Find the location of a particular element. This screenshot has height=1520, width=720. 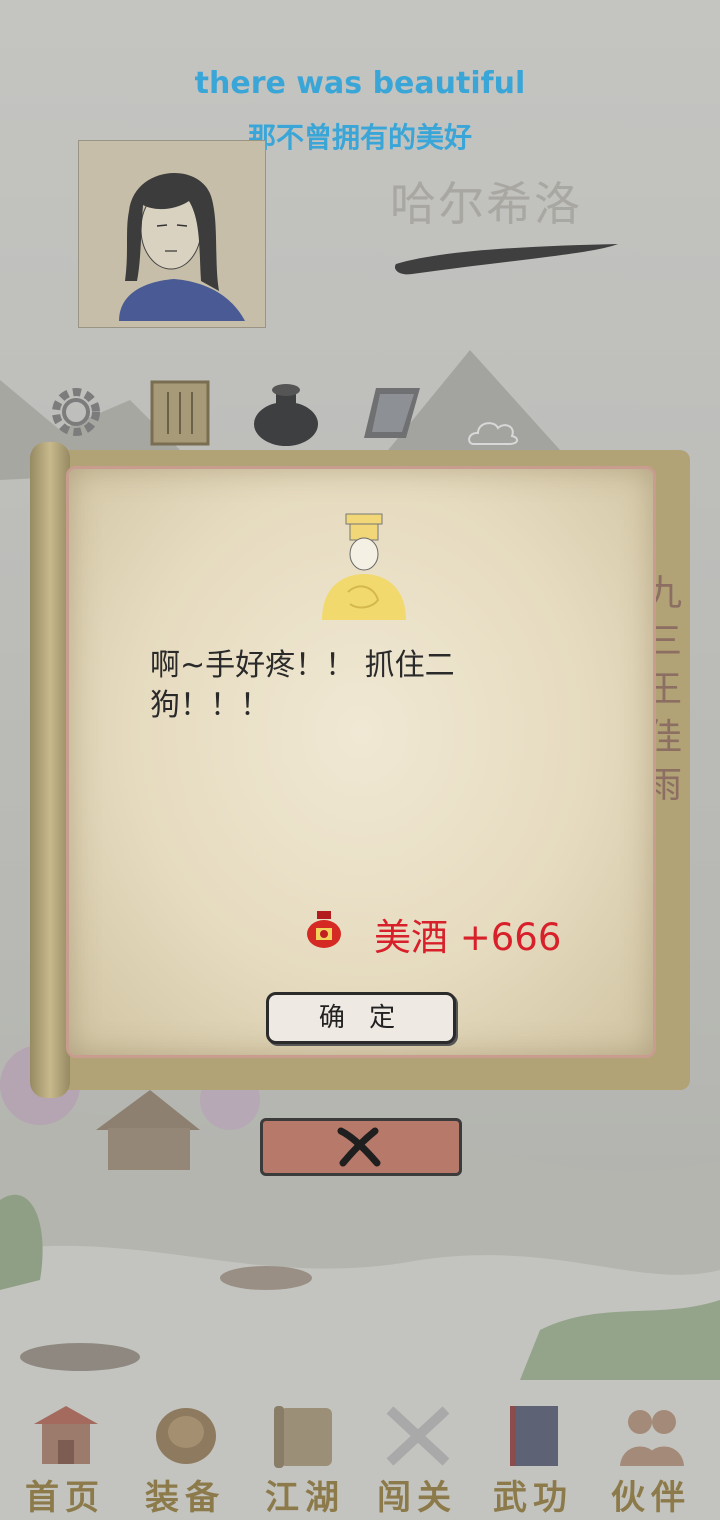

close-icon is located at coordinates (359, 1147).